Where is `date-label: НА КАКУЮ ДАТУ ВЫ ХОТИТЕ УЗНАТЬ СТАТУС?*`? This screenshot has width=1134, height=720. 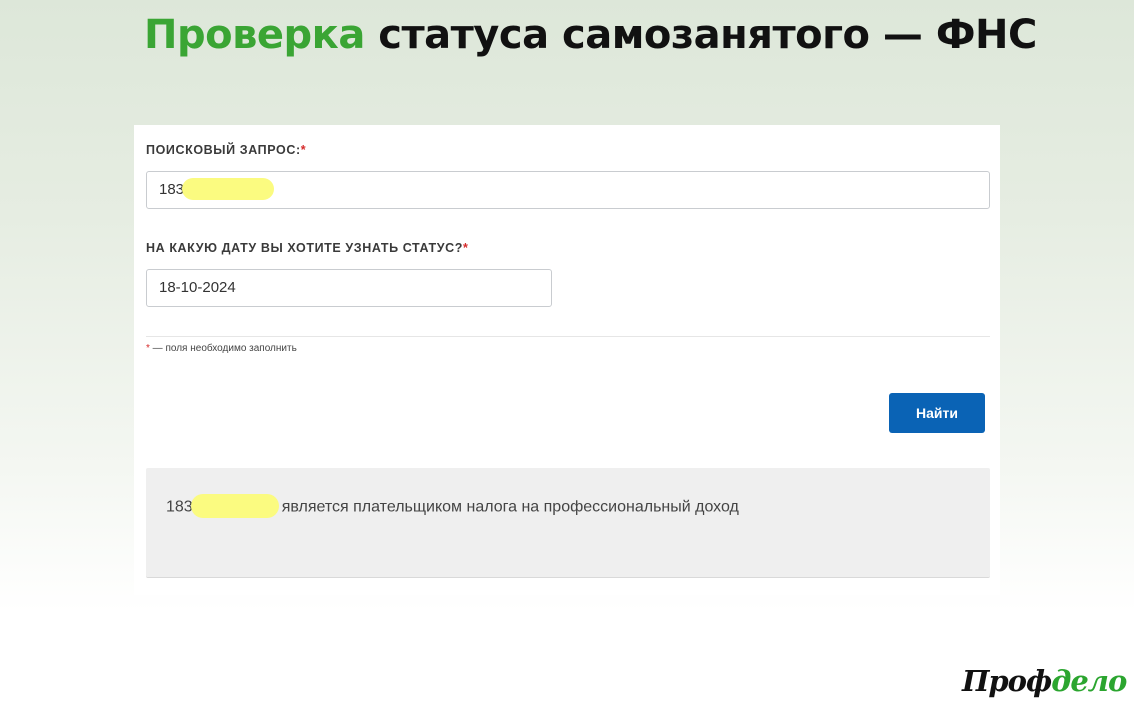
date-label: НА КАКУЮ ДАТУ ВЫ ХОТИТЕ УЗНАТЬ СТАТУС?* is located at coordinates (307, 248).